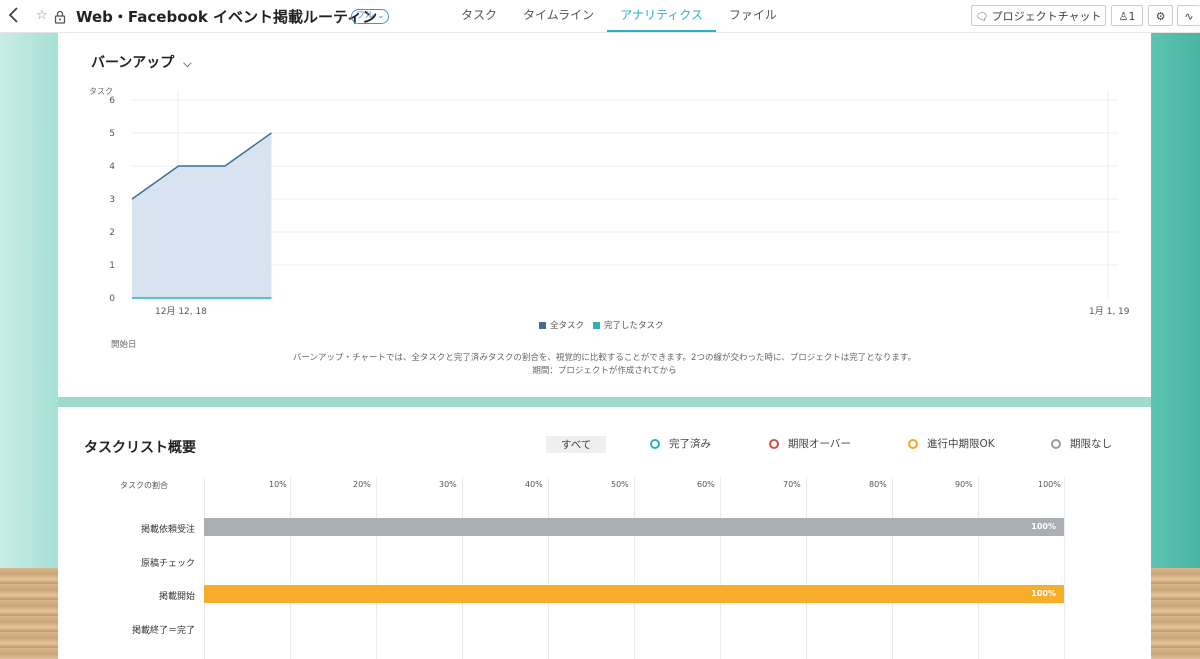 This screenshot has height=659, width=1200. What do you see at coordinates (982, 17) in the screenshot?
I see `chat-bubble-icon: 🗨` at bounding box center [982, 17].